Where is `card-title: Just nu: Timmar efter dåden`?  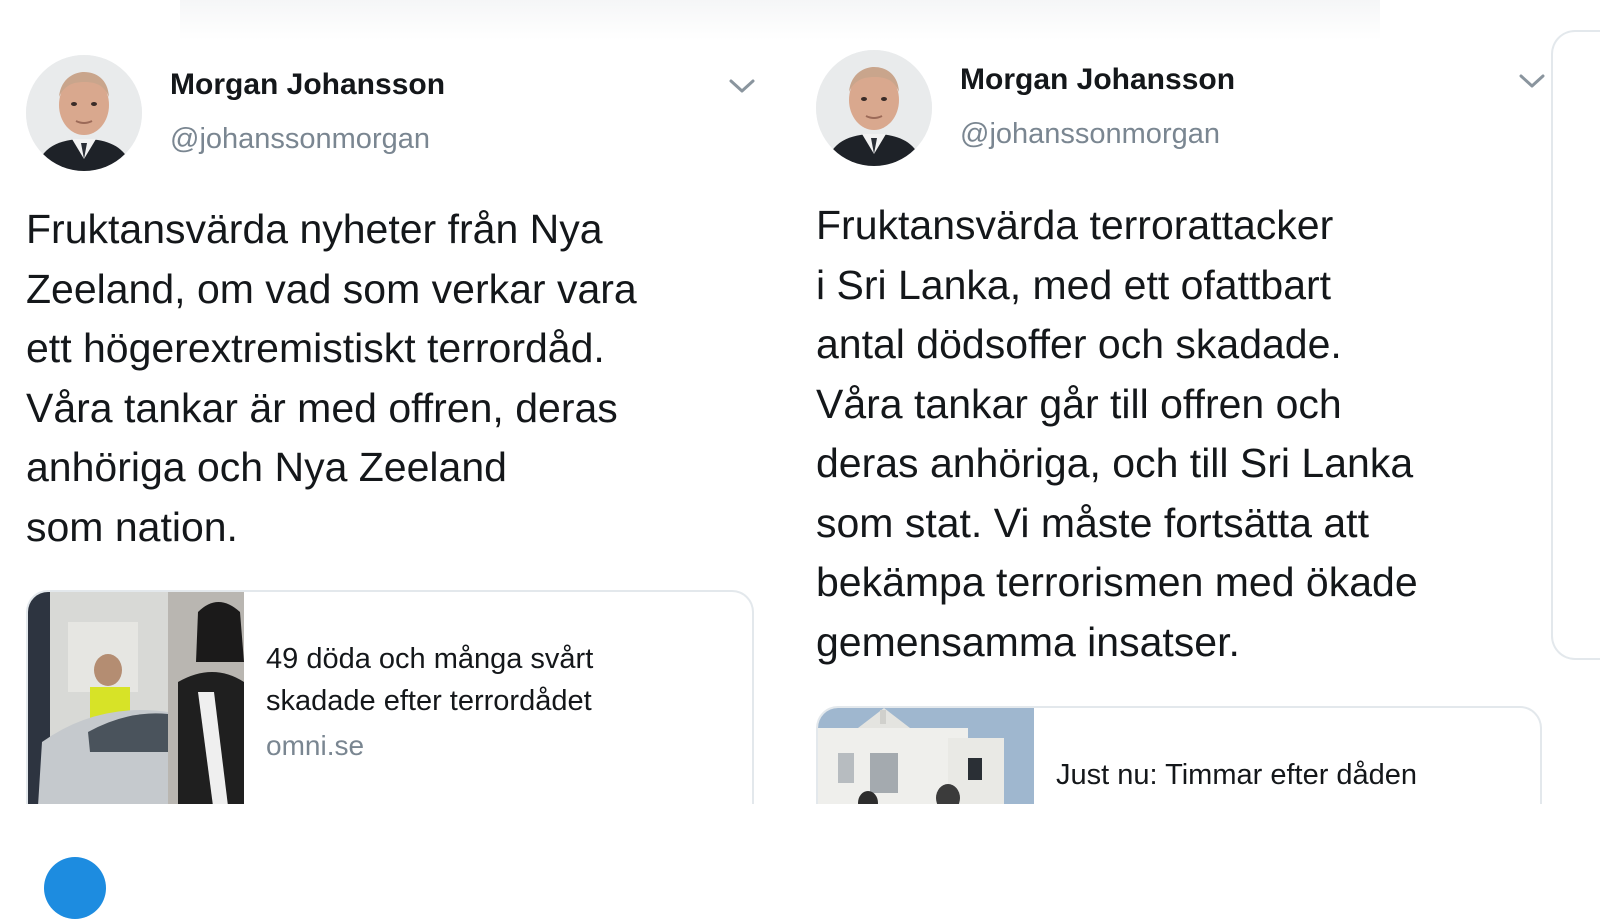 card-title: Just nu: Timmar efter dåden is located at coordinates (1236, 775).